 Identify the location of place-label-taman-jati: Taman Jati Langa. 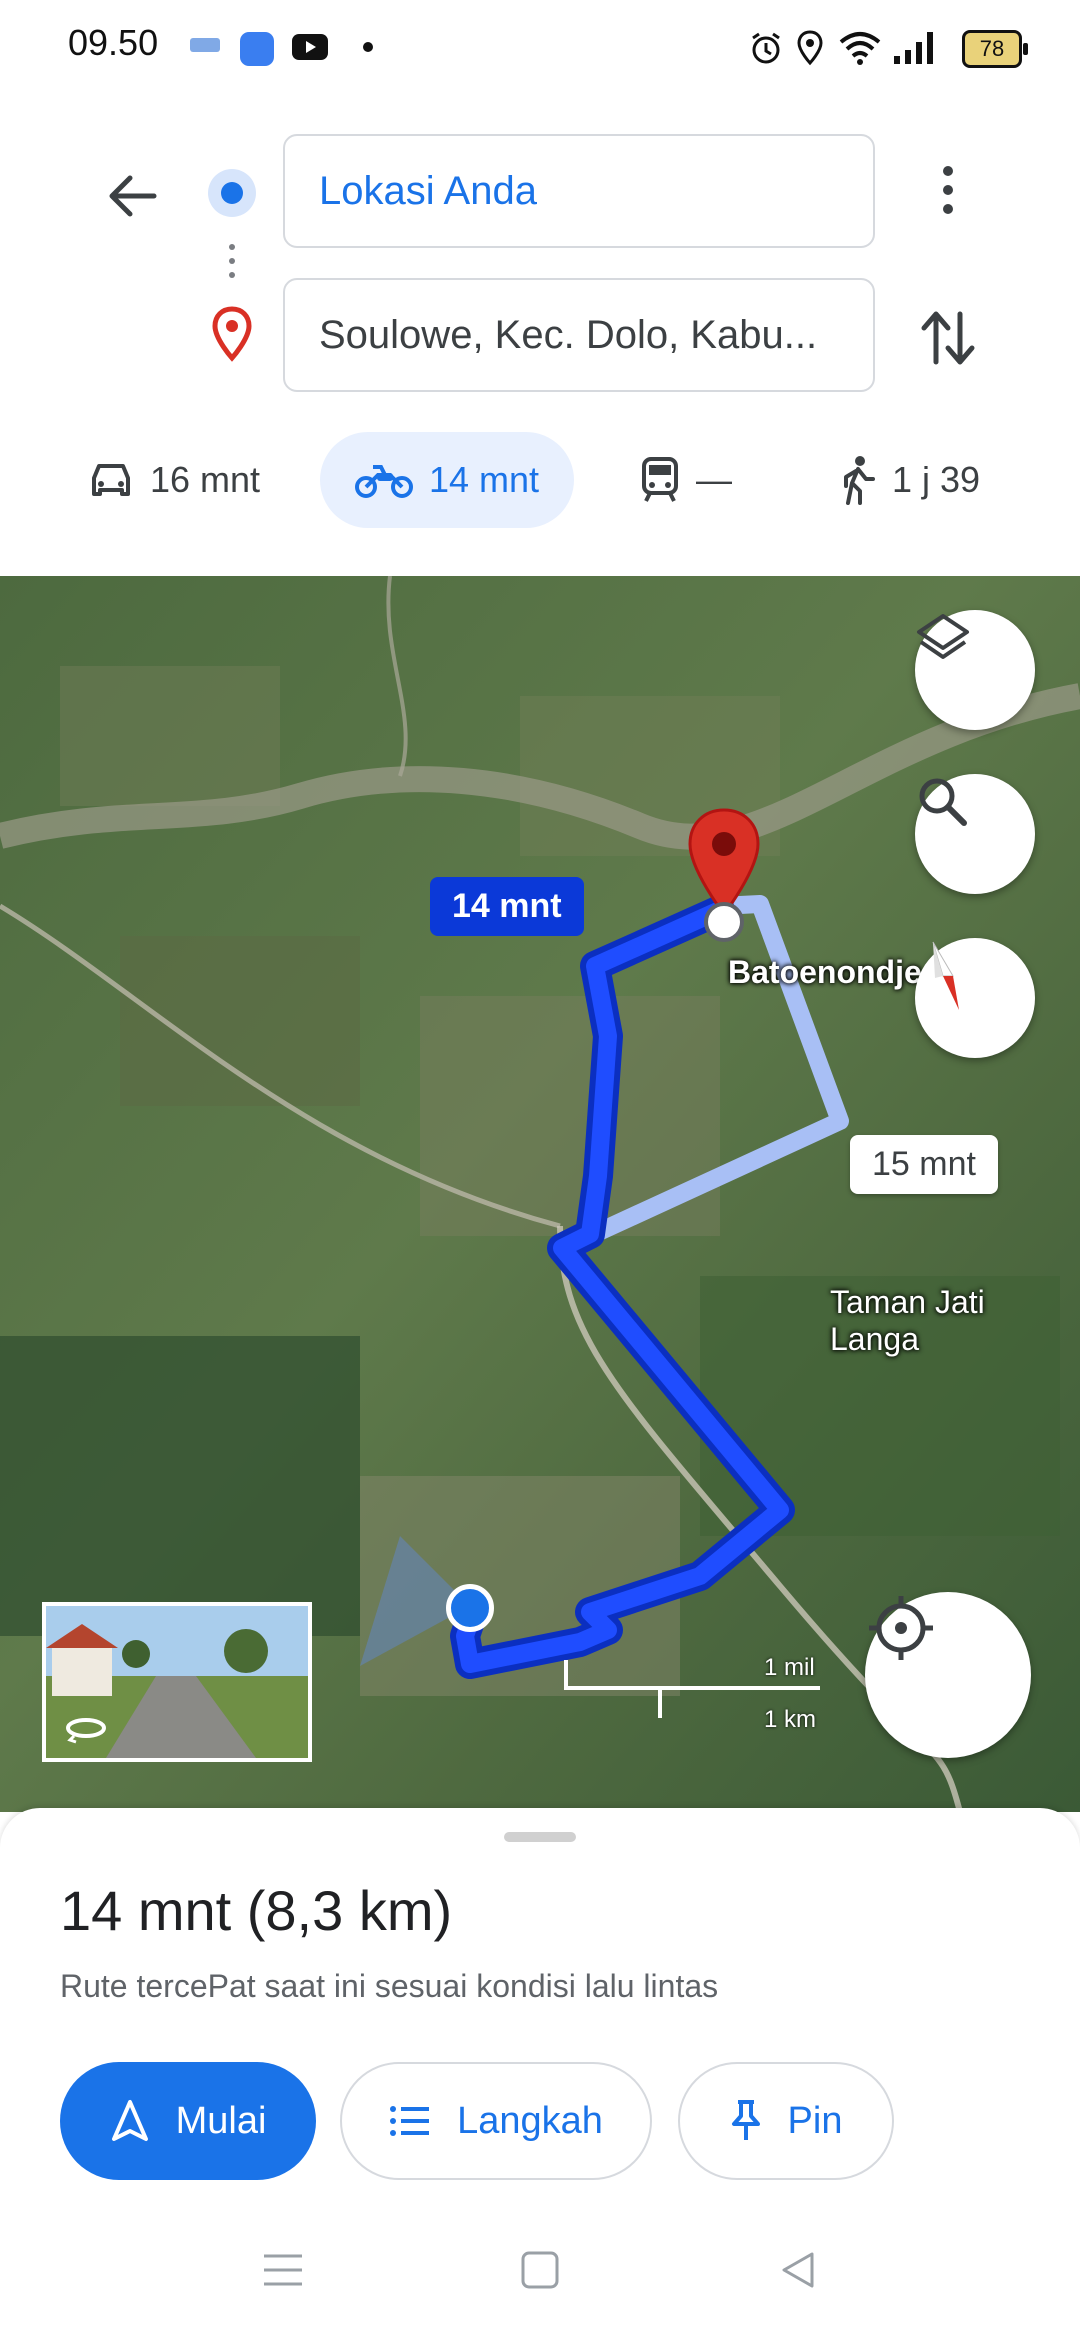
(907, 1320).